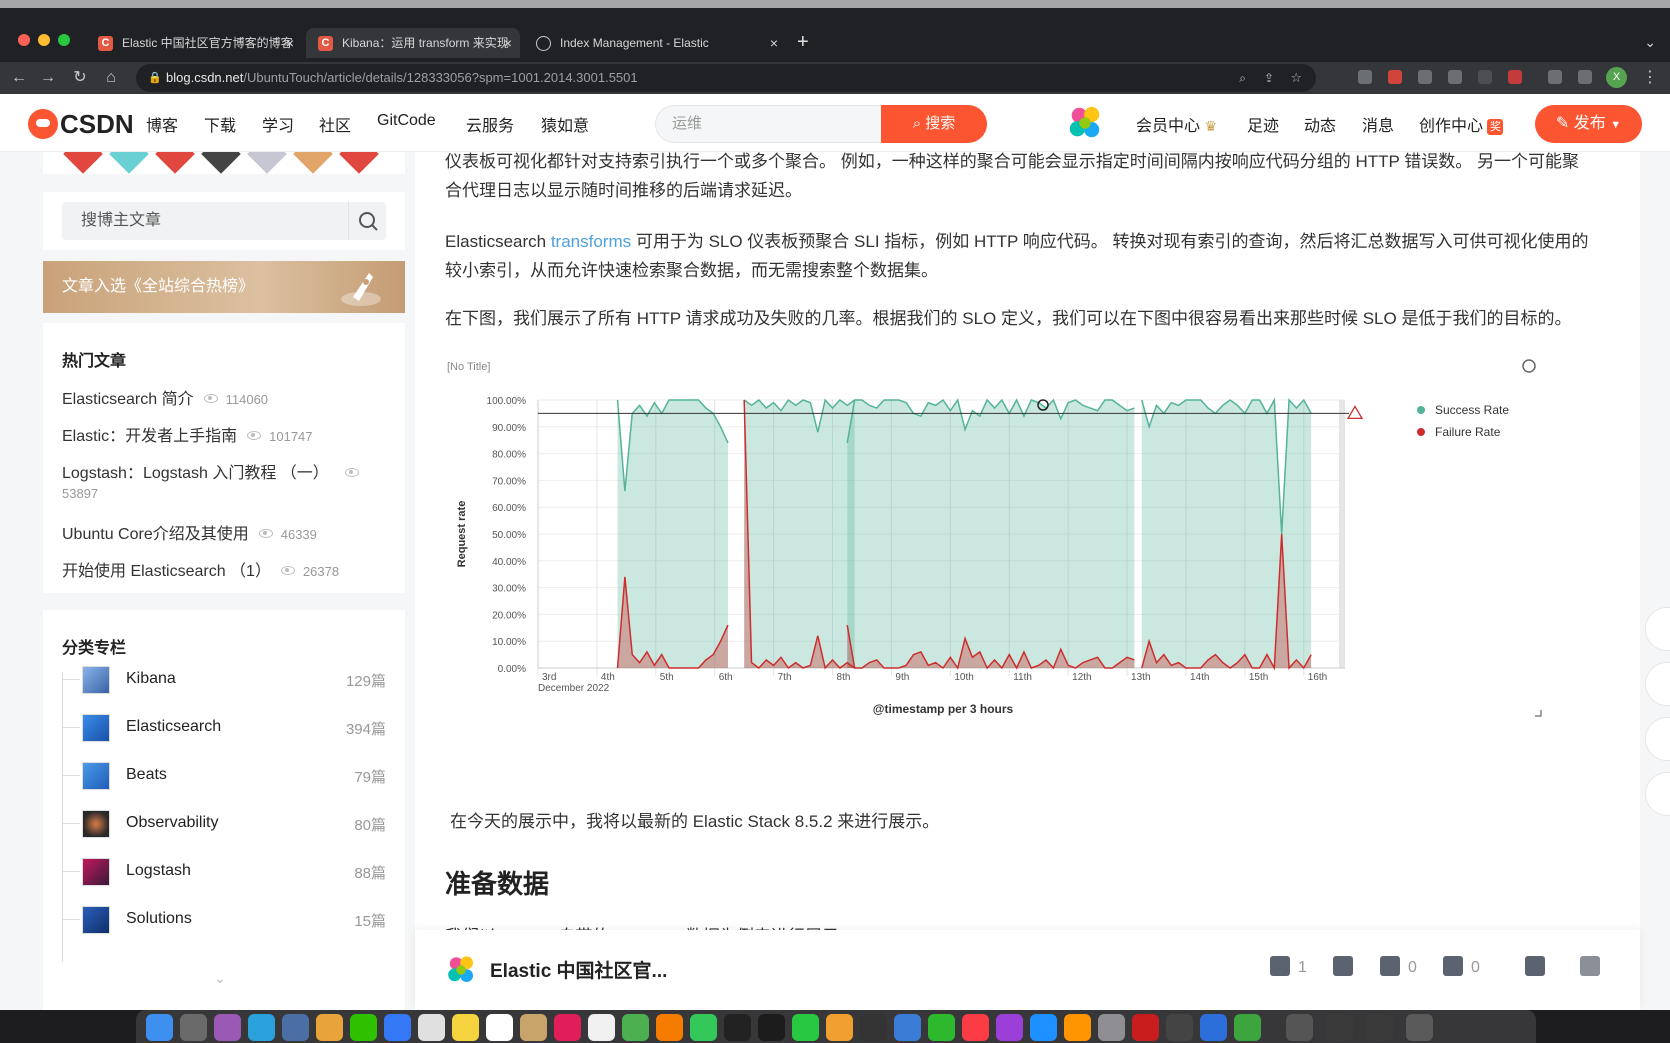 The width and height of the screenshot is (1670, 1043). I want to click on telegram-icon, so click(261, 1027).